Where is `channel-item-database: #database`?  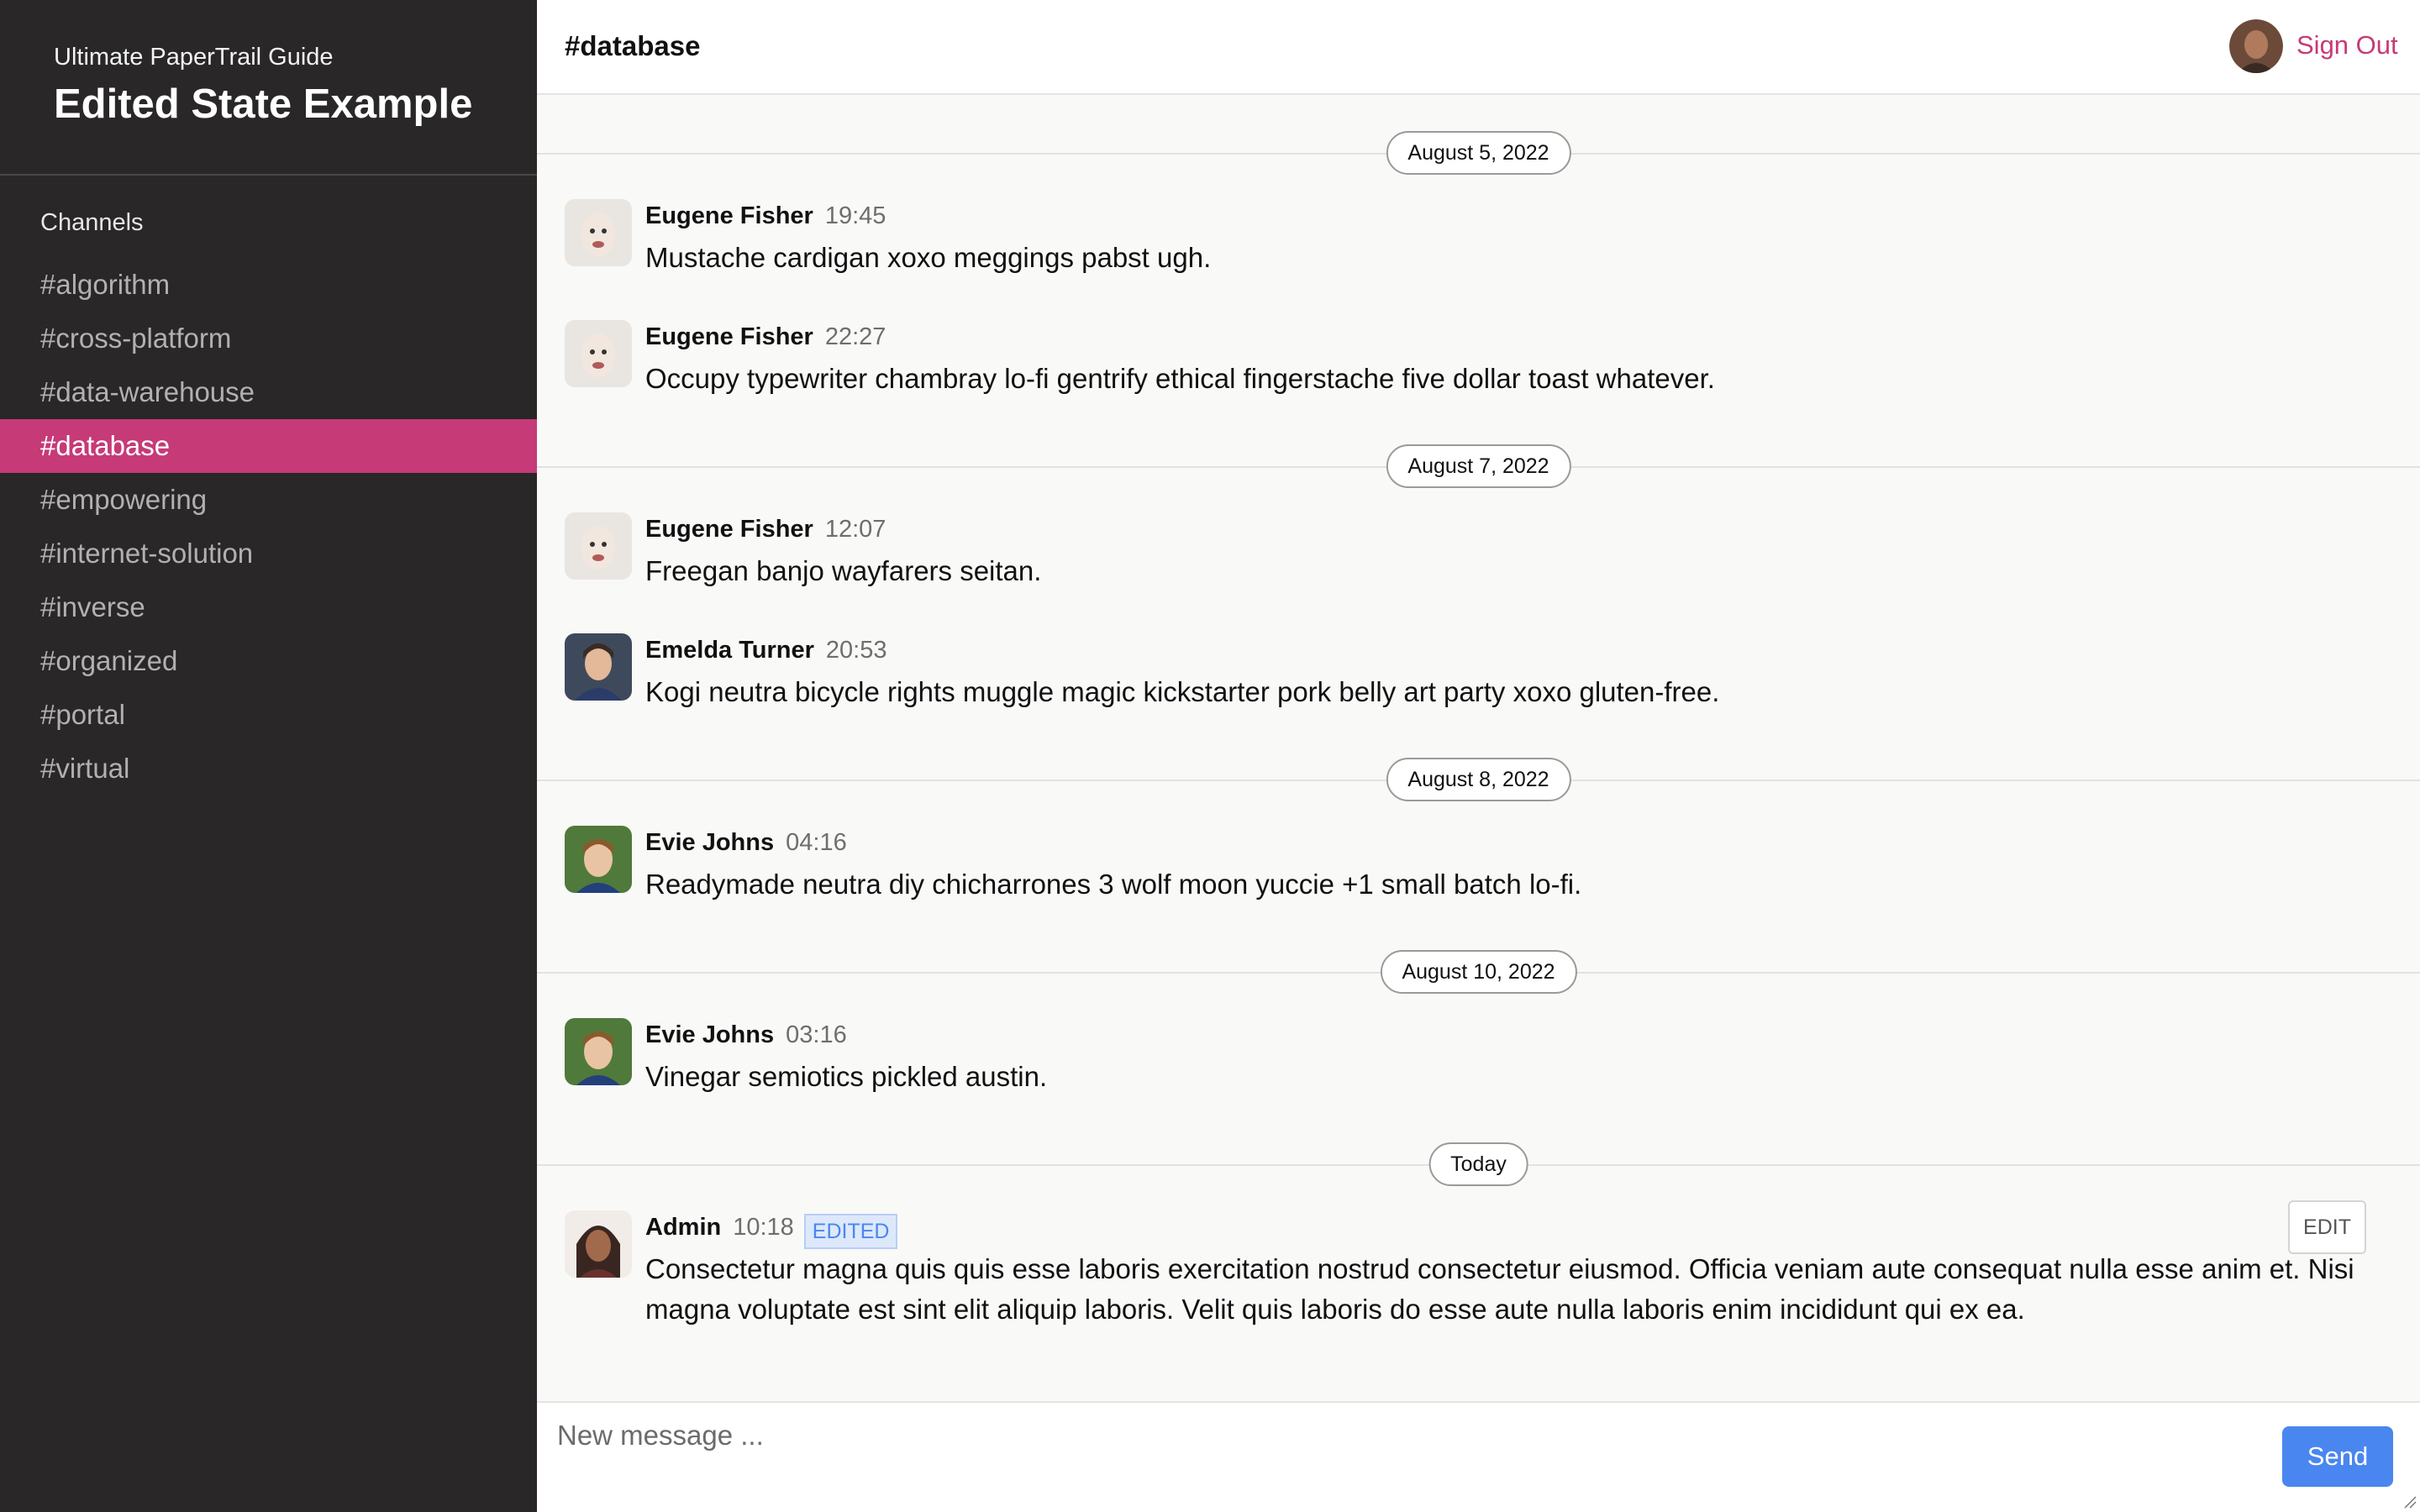
channel-item-database: #database is located at coordinates (268, 446).